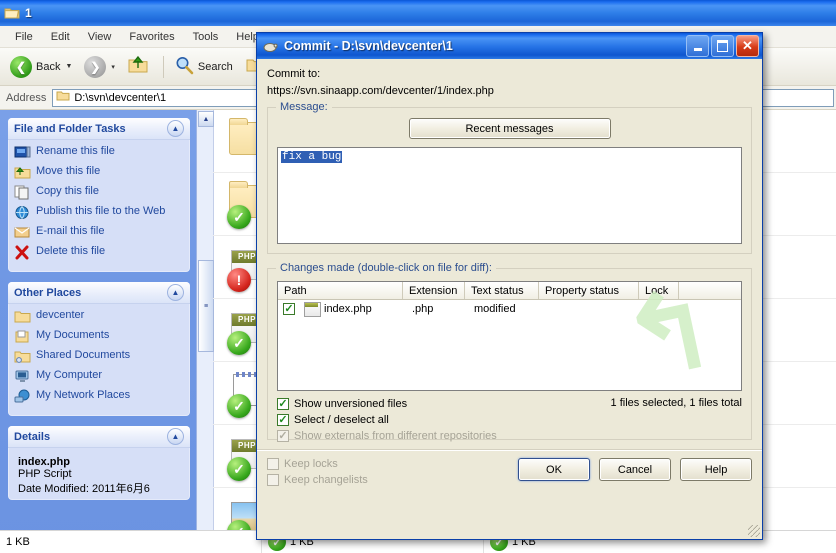 The image size is (836, 553). Describe the element at coordinates (722, 46) in the screenshot. I see `maximize-button` at that location.